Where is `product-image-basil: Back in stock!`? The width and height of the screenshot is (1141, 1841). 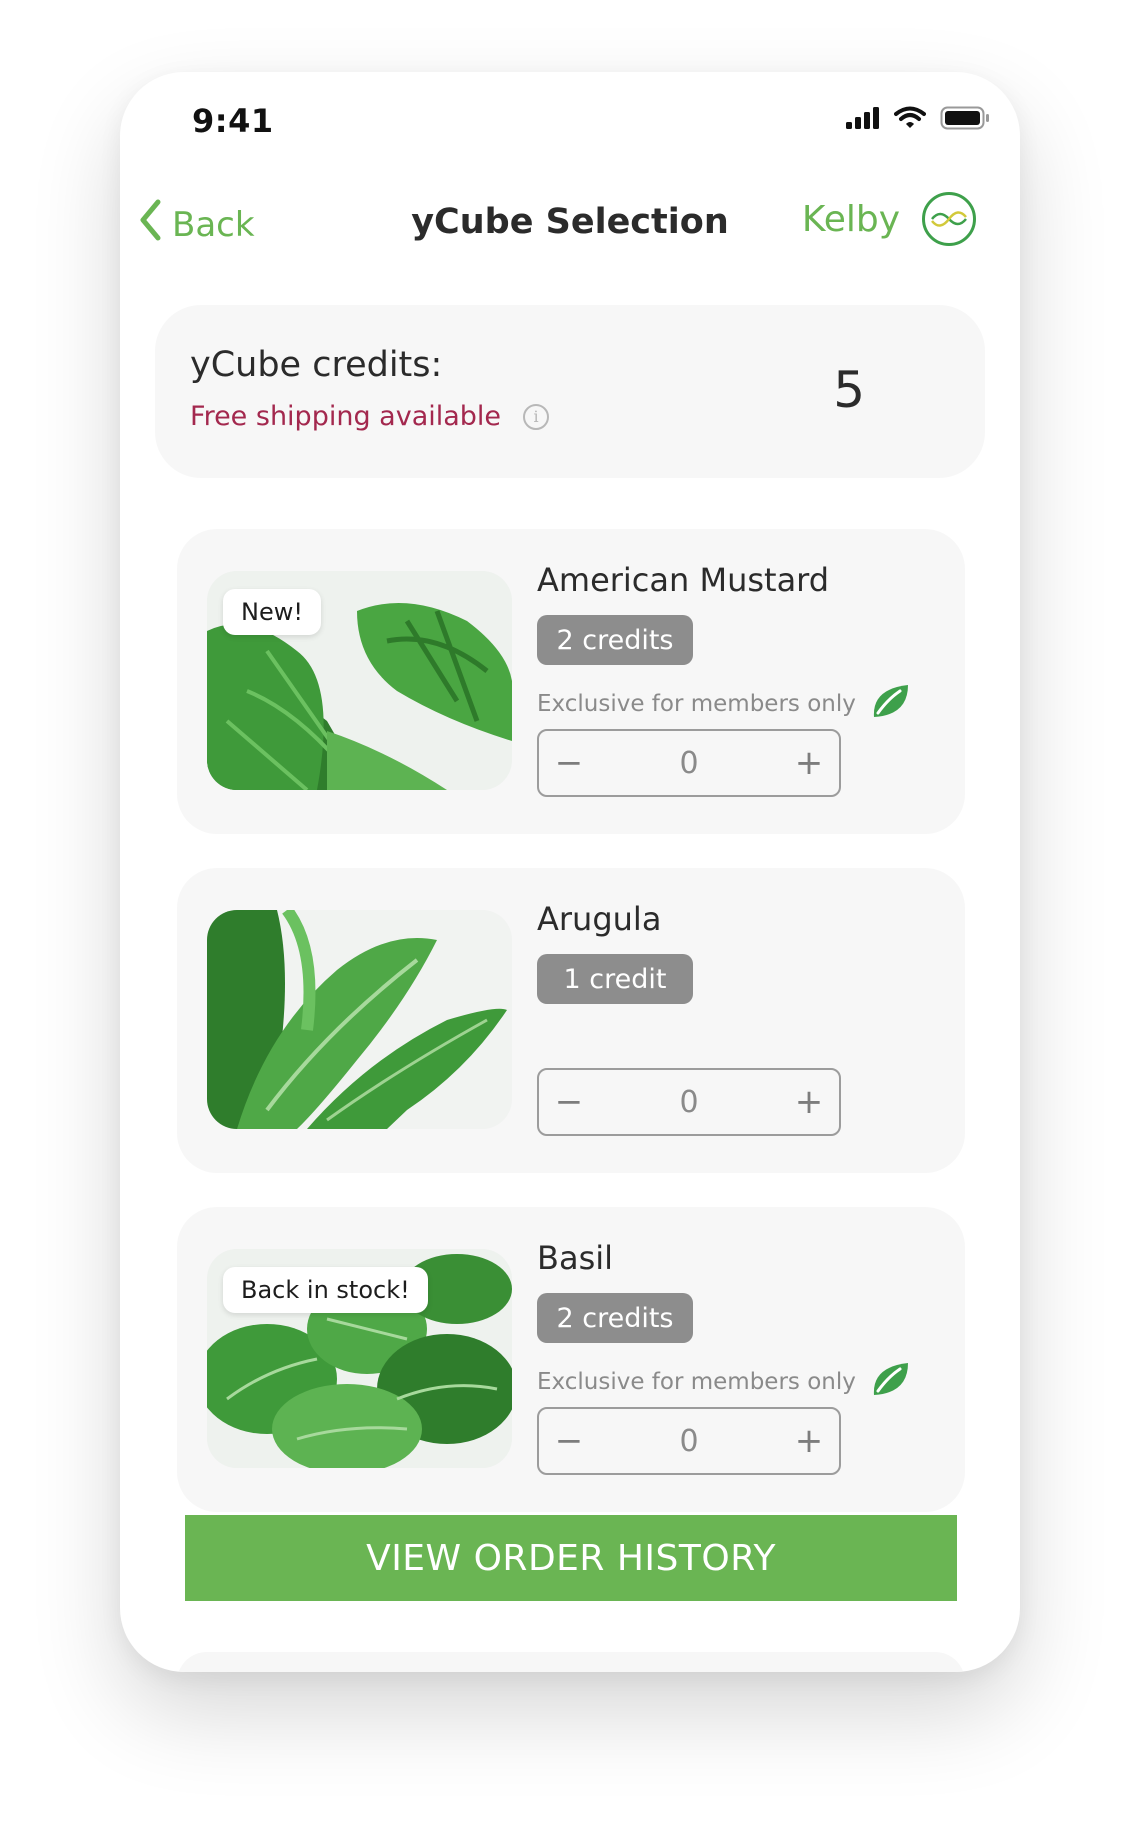
product-image-basil: Back in stock! is located at coordinates (359, 1358).